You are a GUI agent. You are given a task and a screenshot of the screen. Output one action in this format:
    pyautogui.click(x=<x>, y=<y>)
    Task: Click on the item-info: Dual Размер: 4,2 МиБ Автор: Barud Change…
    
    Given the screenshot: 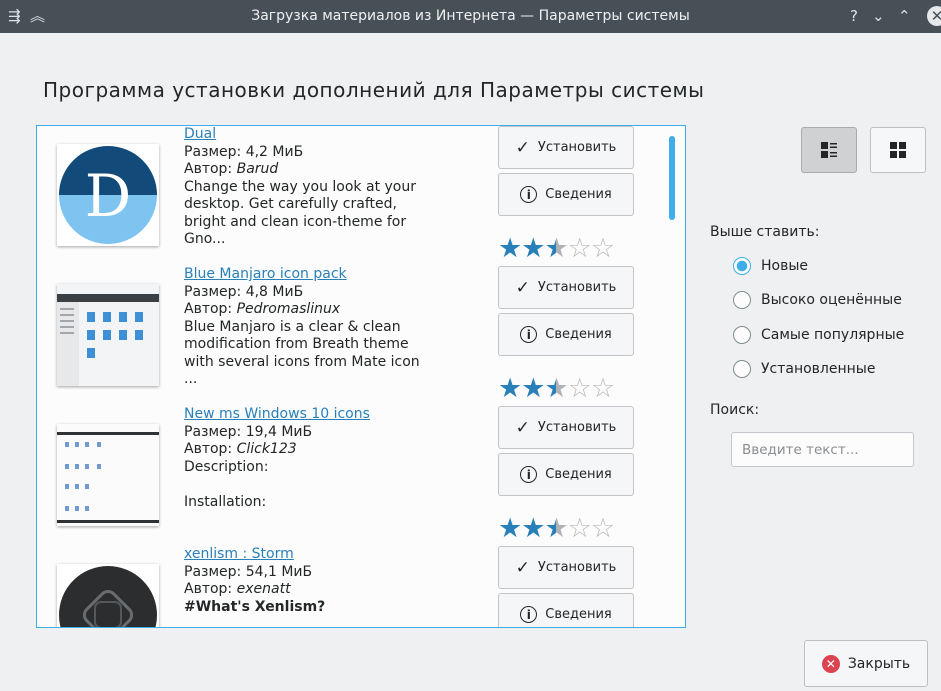 What is the action you would take?
    pyautogui.click(x=334, y=187)
    